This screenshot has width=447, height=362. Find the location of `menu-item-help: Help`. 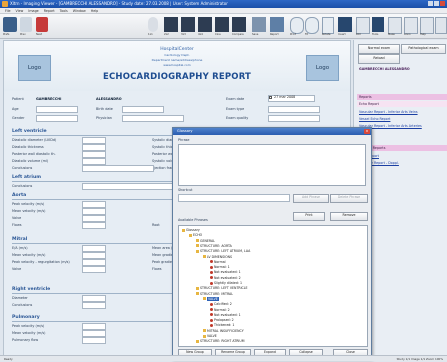

menu-item-help: Help is located at coordinates (95, 11).